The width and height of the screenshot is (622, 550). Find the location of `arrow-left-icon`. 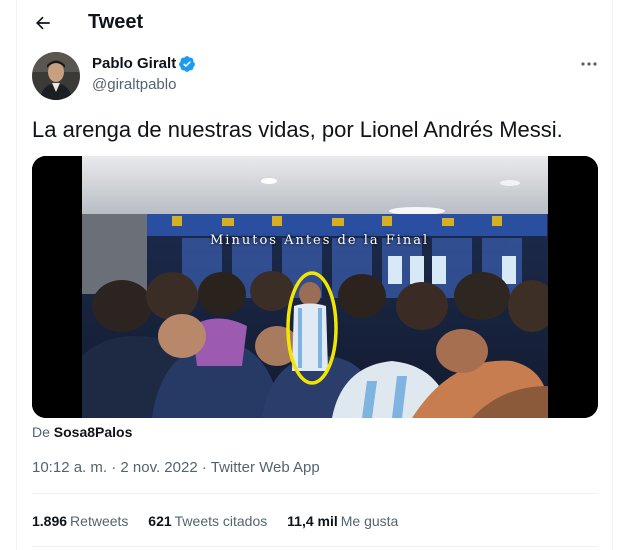

arrow-left-icon is located at coordinates (43, 23).